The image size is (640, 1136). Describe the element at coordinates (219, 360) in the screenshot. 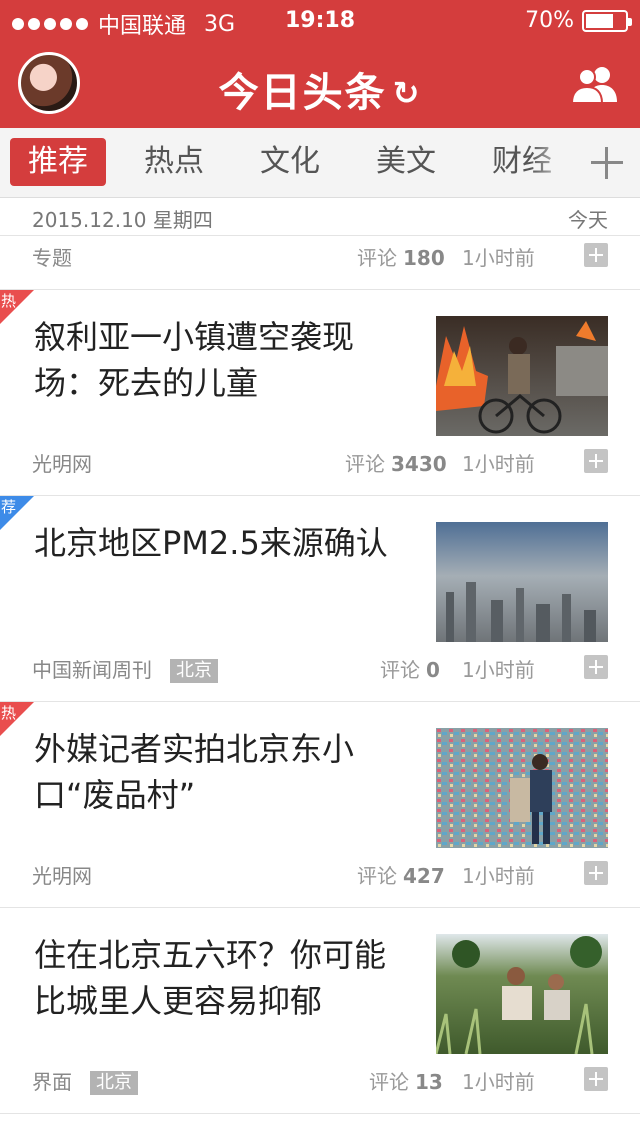

I see `article-title: 叙利亚一小镇遭空袭现场：死去的儿童` at that location.